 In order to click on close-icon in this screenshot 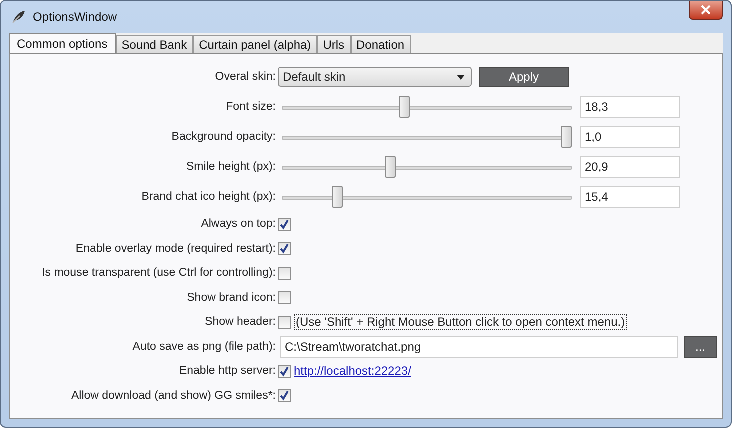, I will do `click(706, 10)`.